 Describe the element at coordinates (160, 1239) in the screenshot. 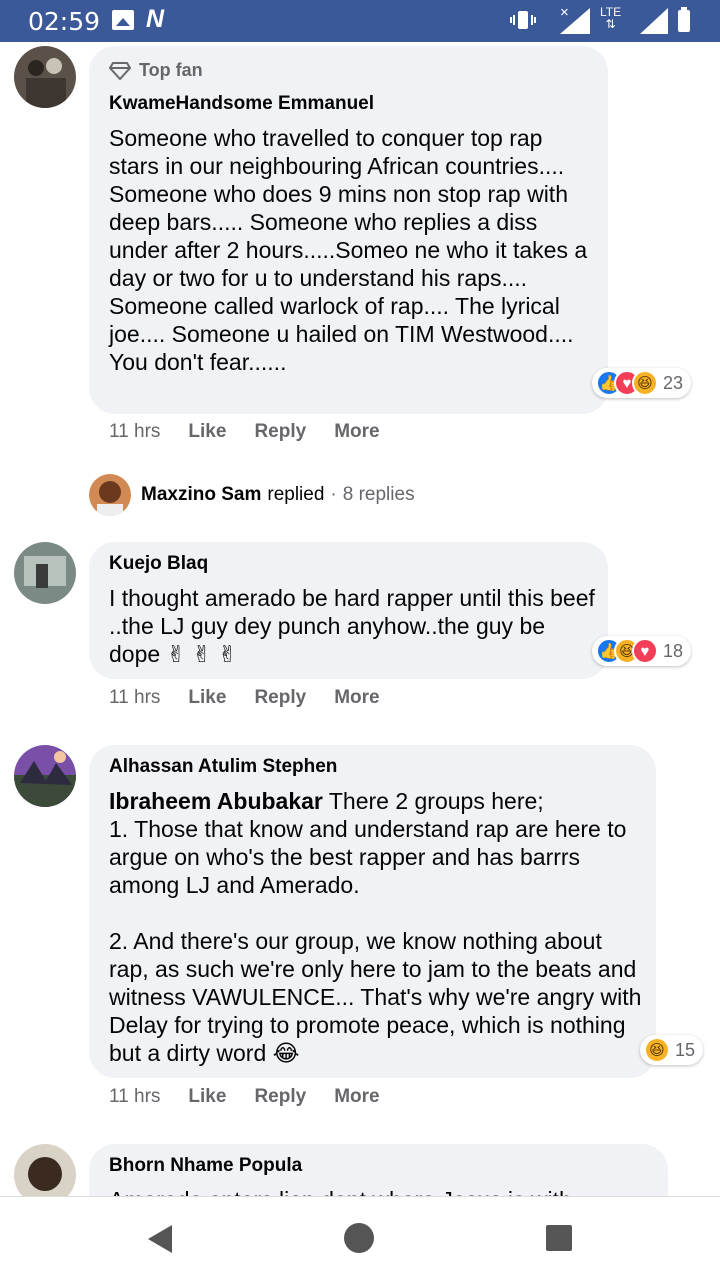

I see `back-icon` at that location.